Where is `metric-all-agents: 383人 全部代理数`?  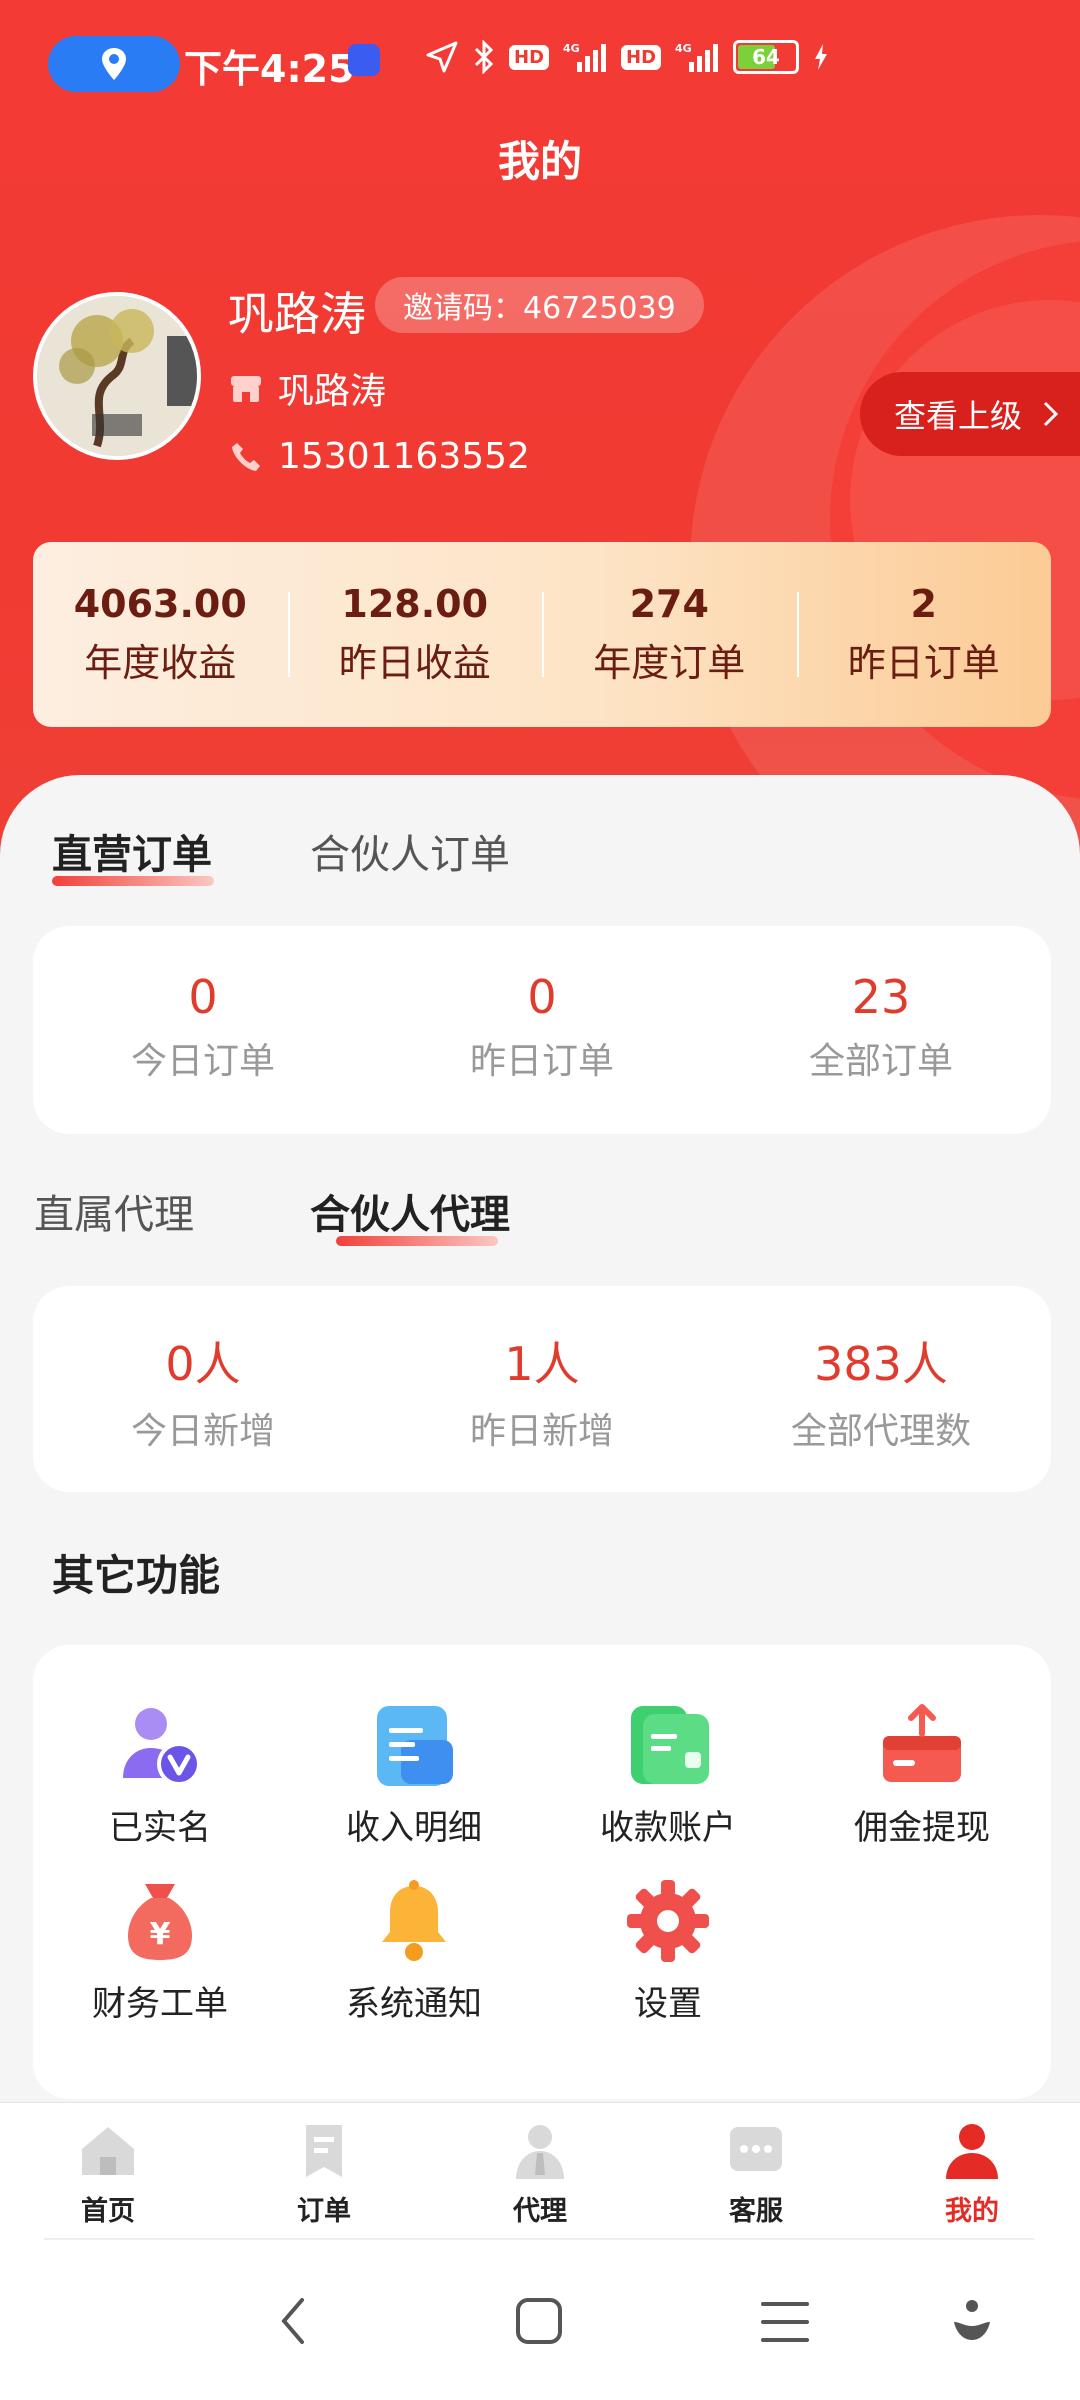 metric-all-agents: 383人 全部代理数 is located at coordinates (881, 1391).